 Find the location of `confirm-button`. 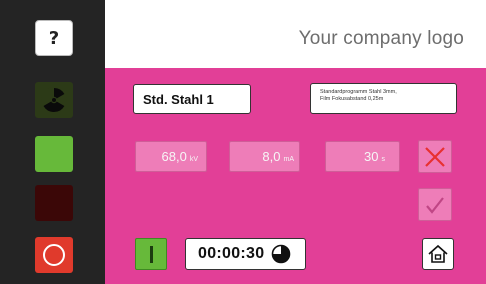

confirm-button is located at coordinates (435, 204).